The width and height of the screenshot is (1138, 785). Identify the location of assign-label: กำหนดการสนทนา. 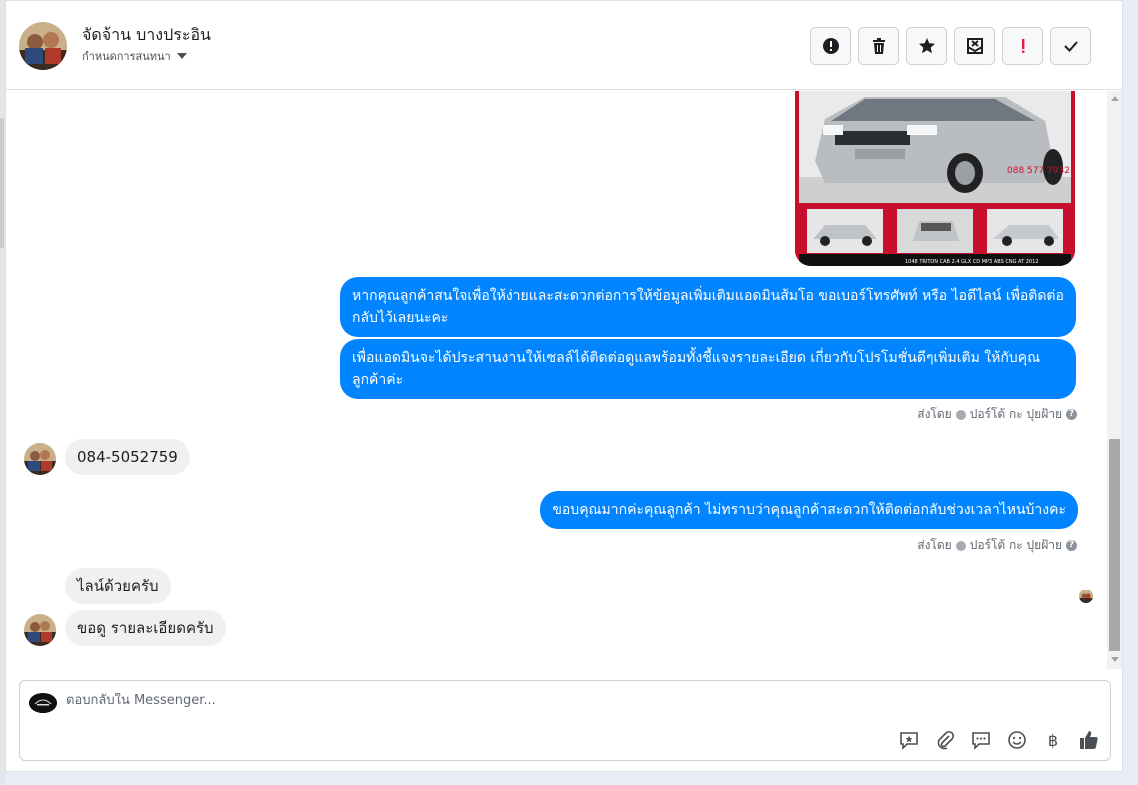
(126, 56).